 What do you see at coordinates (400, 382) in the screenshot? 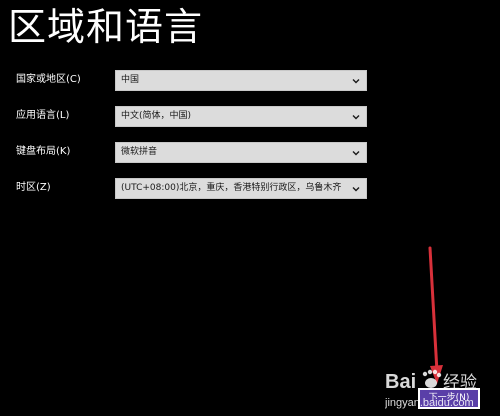
I see `watermark-brand: Bai` at bounding box center [400, 382].